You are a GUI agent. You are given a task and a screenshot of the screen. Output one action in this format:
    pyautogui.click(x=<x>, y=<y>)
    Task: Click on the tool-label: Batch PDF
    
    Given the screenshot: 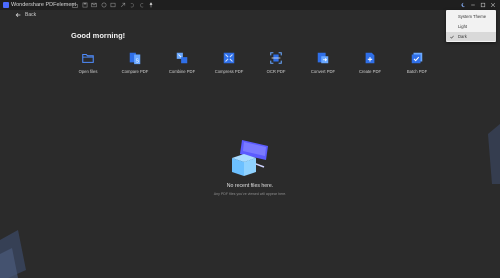 What is the action you would take?
    pyautogui.click(x=417, y=71)
    